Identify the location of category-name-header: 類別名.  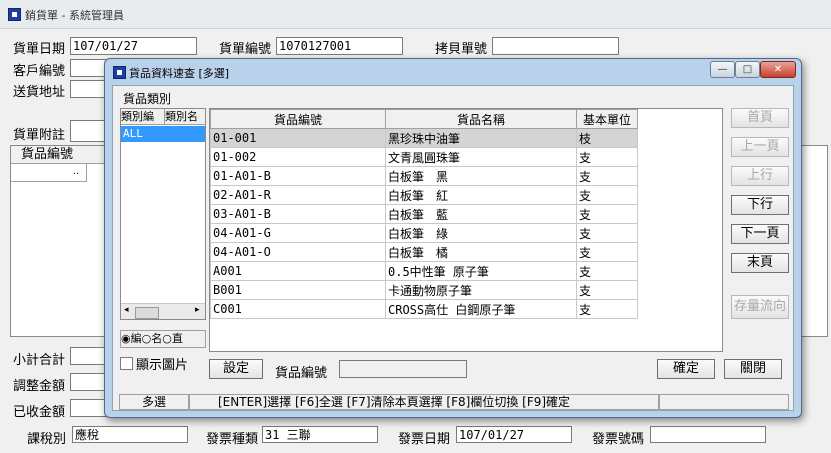
(185, 117).